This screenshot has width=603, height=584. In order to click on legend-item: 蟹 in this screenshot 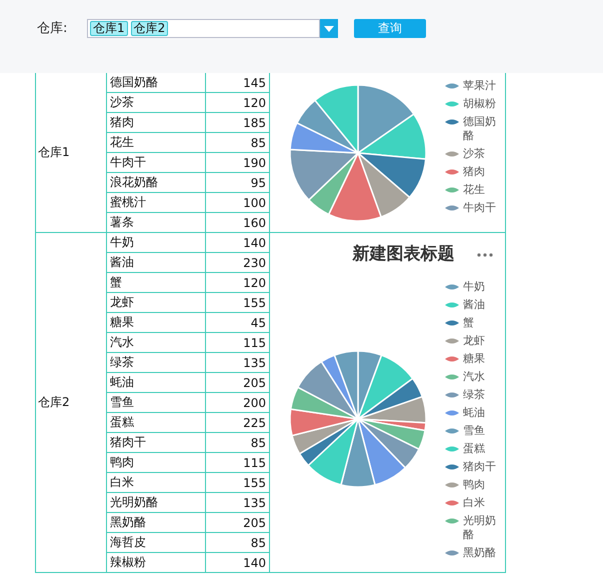, I will do `click(475, 323)`.